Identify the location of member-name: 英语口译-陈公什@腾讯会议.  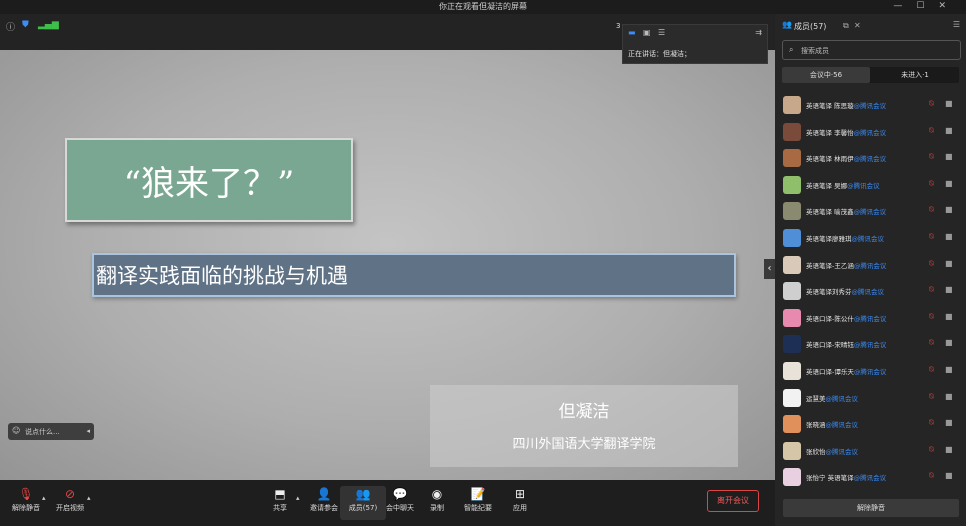
(846, 318).